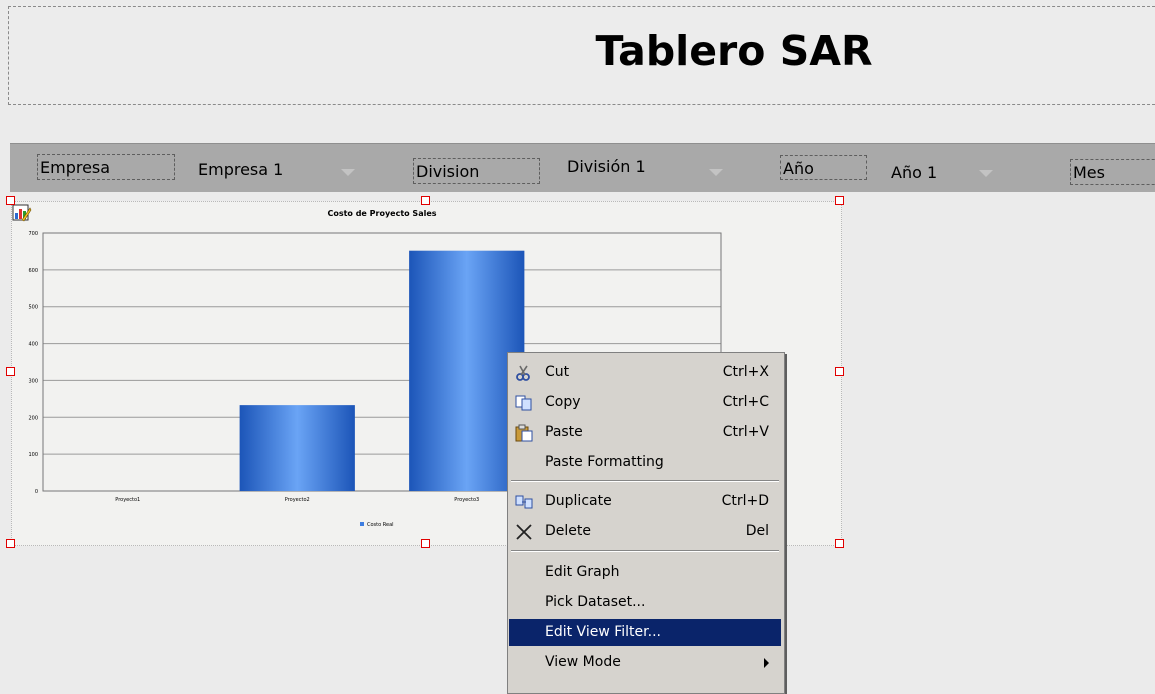 The width and height of the screenshot is (1155, 694). I want to click on menu-item-duplicate: Duplicate Ctrl+D, so click(645, 501).